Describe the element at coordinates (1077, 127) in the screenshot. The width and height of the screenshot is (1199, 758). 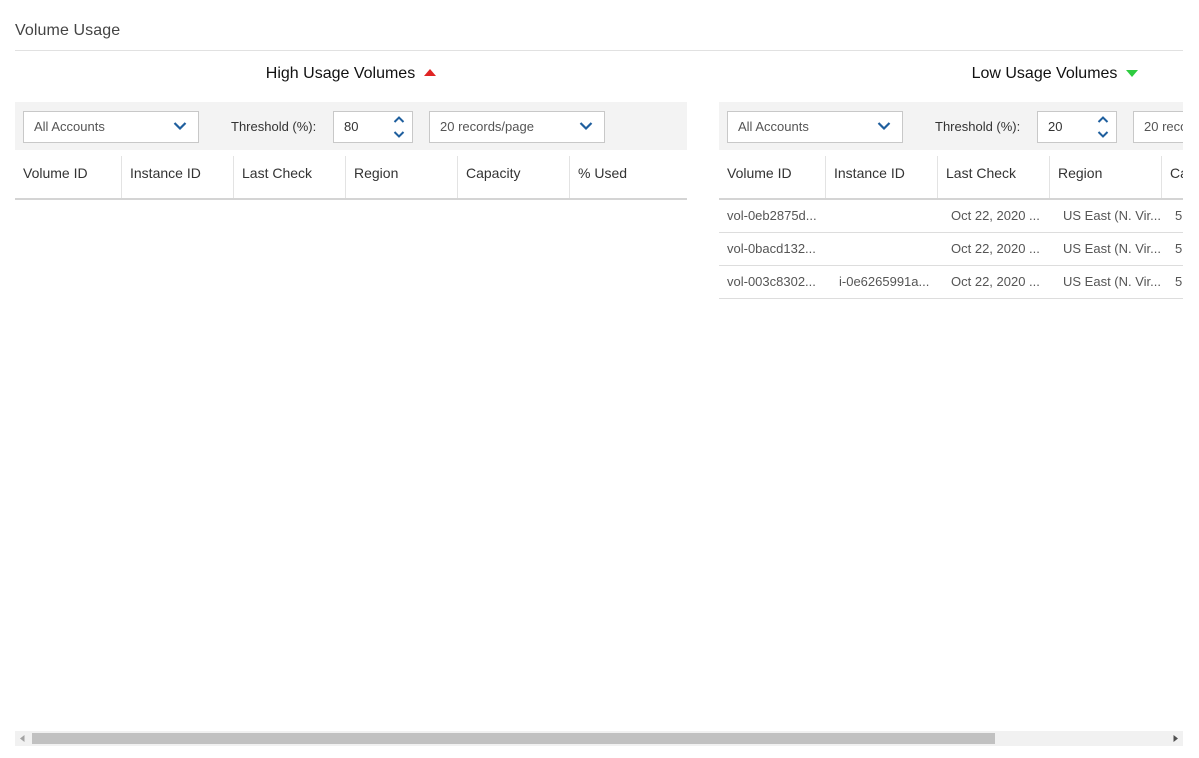
I see `low-threshold-stepper: 20` at that location.